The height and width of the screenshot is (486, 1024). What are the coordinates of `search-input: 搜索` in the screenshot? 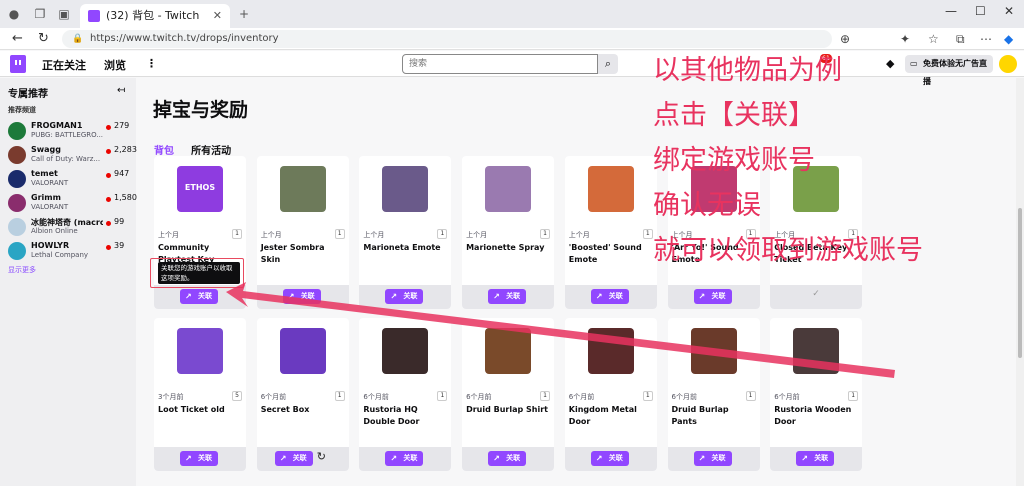 It's located at (500, 64).